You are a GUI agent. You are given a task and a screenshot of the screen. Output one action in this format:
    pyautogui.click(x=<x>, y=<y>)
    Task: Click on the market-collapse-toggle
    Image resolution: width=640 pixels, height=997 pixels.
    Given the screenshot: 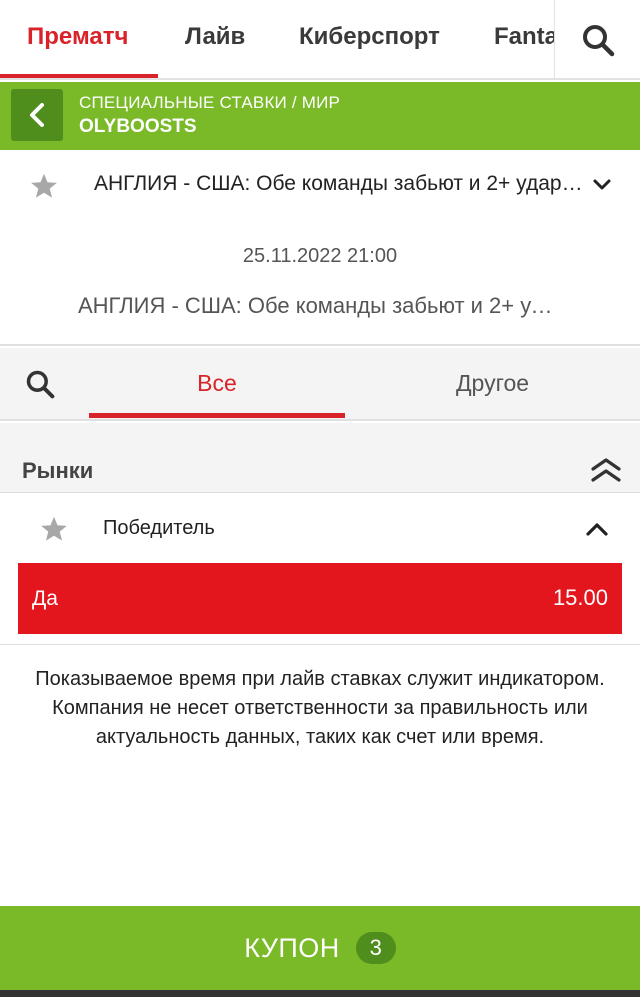 What is the action you would take?
    pyautogui.click(x=597, y=531)
    